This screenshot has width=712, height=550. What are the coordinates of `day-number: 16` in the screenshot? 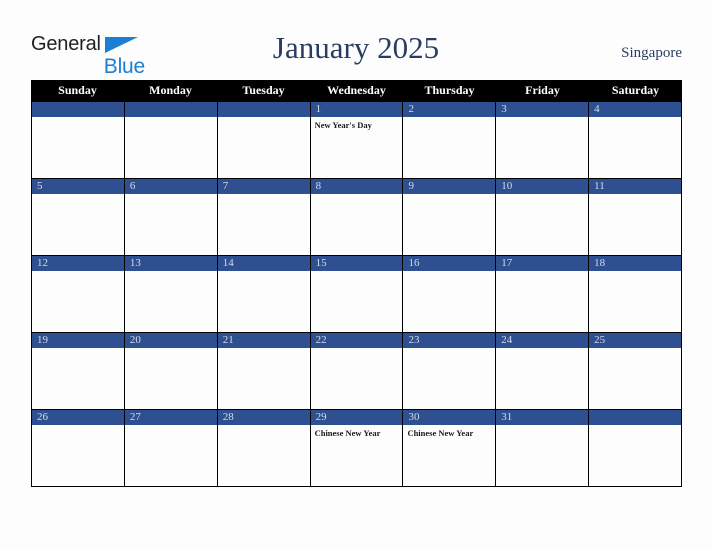 It's located at (449, 263).